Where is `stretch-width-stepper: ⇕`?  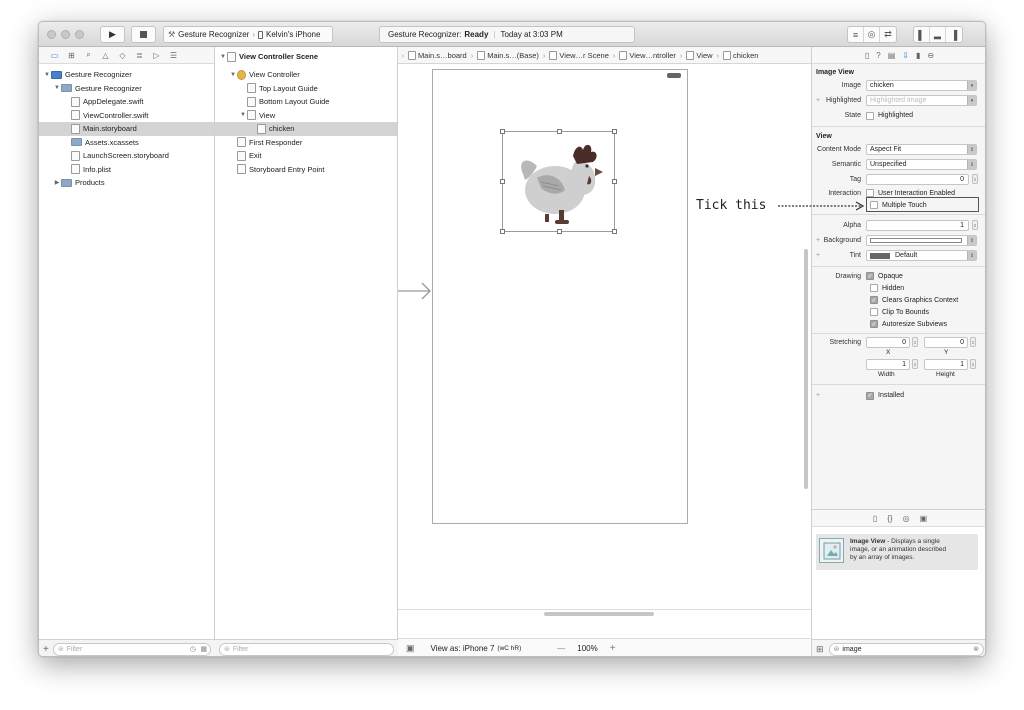
stretch-width-stepper: ⇕ is located at coordinates (915, 364).